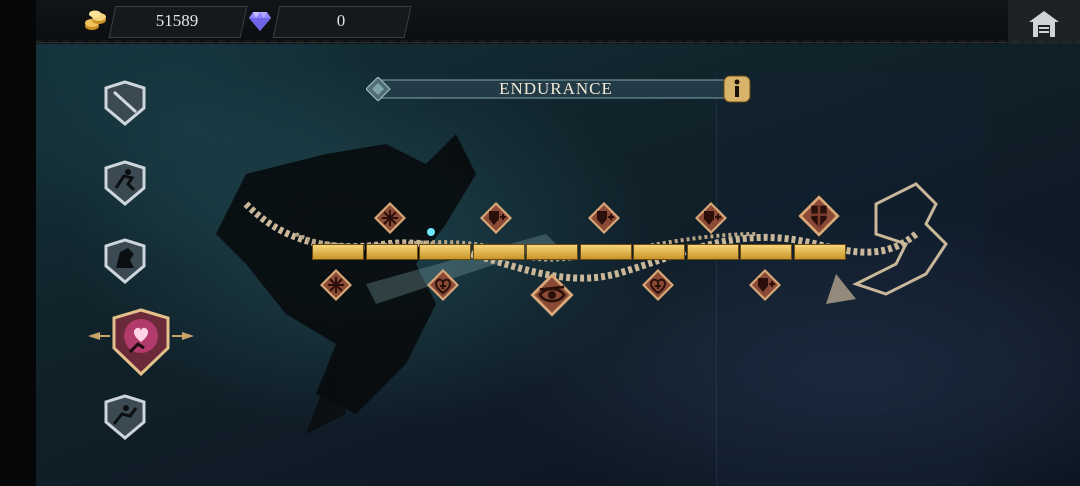  I want to click on home-icon, so click(1044, 24).